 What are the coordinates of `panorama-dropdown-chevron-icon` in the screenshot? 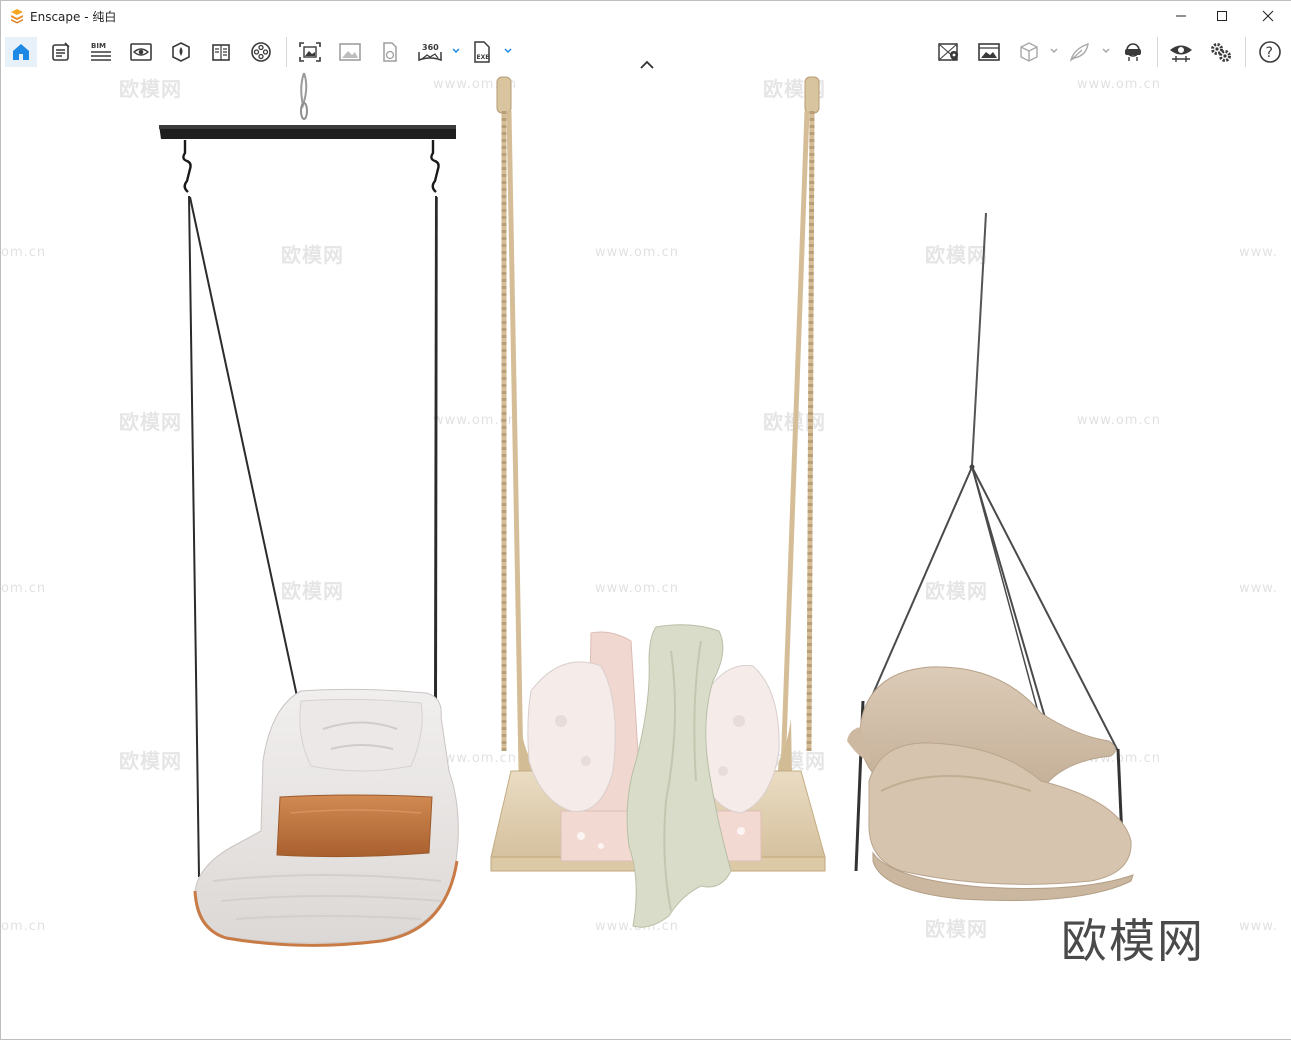 It's located at (456, 51).